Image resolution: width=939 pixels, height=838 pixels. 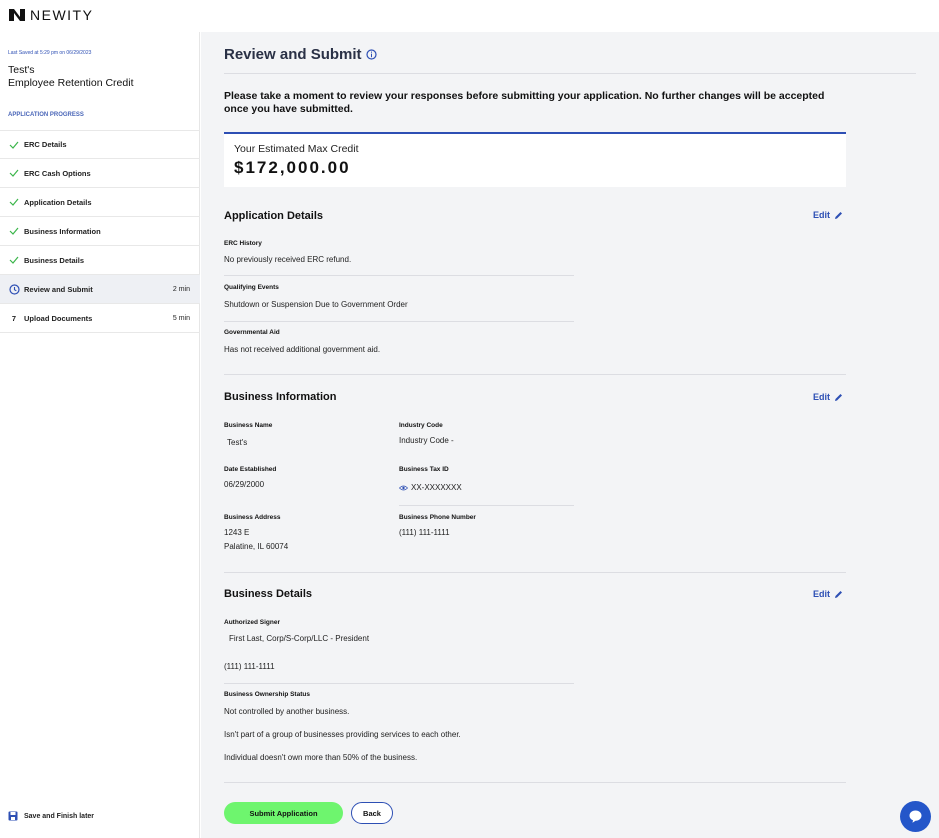 I want to click on sidebar-item-business-information: Business Information, so click(x=100, y=231).